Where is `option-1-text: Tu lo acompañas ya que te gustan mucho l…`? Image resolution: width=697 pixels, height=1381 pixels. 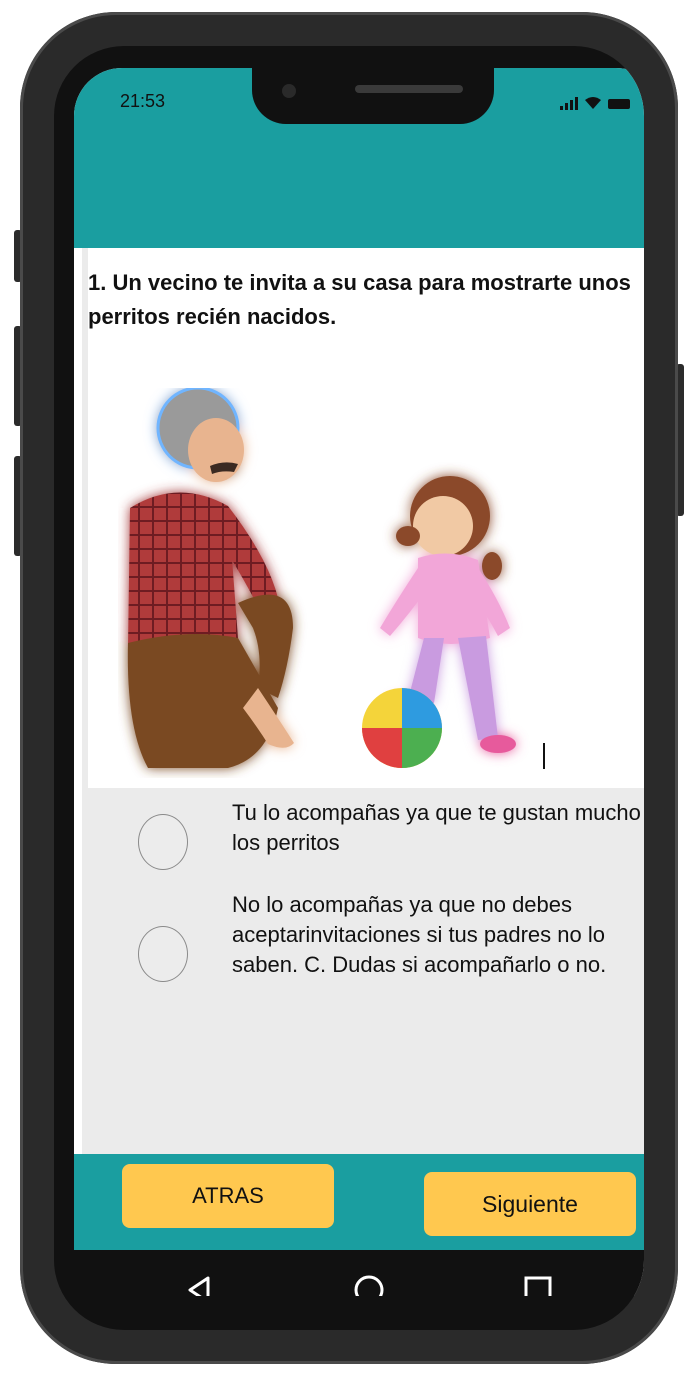
option-1-text: Tu lo acompañas ya que te gustan mucho l… is located at coordinates (436, 827).